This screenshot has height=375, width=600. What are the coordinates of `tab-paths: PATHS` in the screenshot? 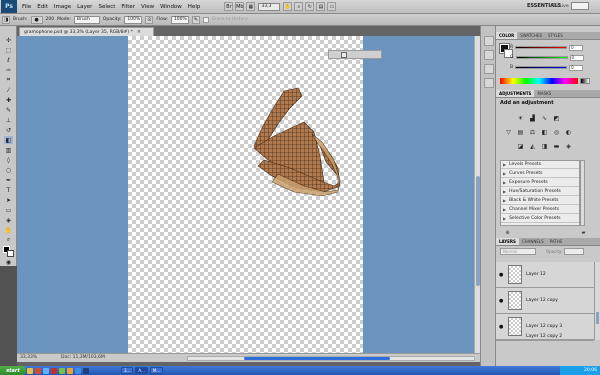 It's located at (556, 241).